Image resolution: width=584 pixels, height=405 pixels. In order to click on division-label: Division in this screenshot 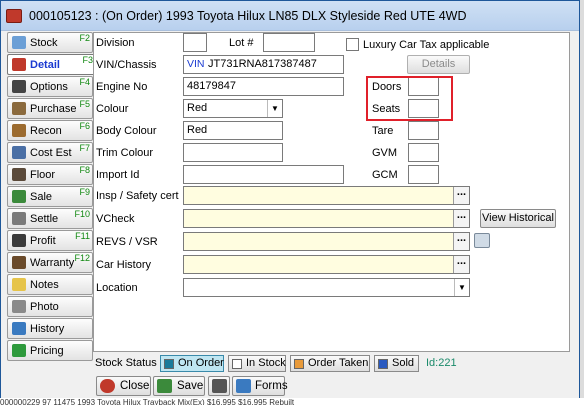, I will do `click(115, 43)`.